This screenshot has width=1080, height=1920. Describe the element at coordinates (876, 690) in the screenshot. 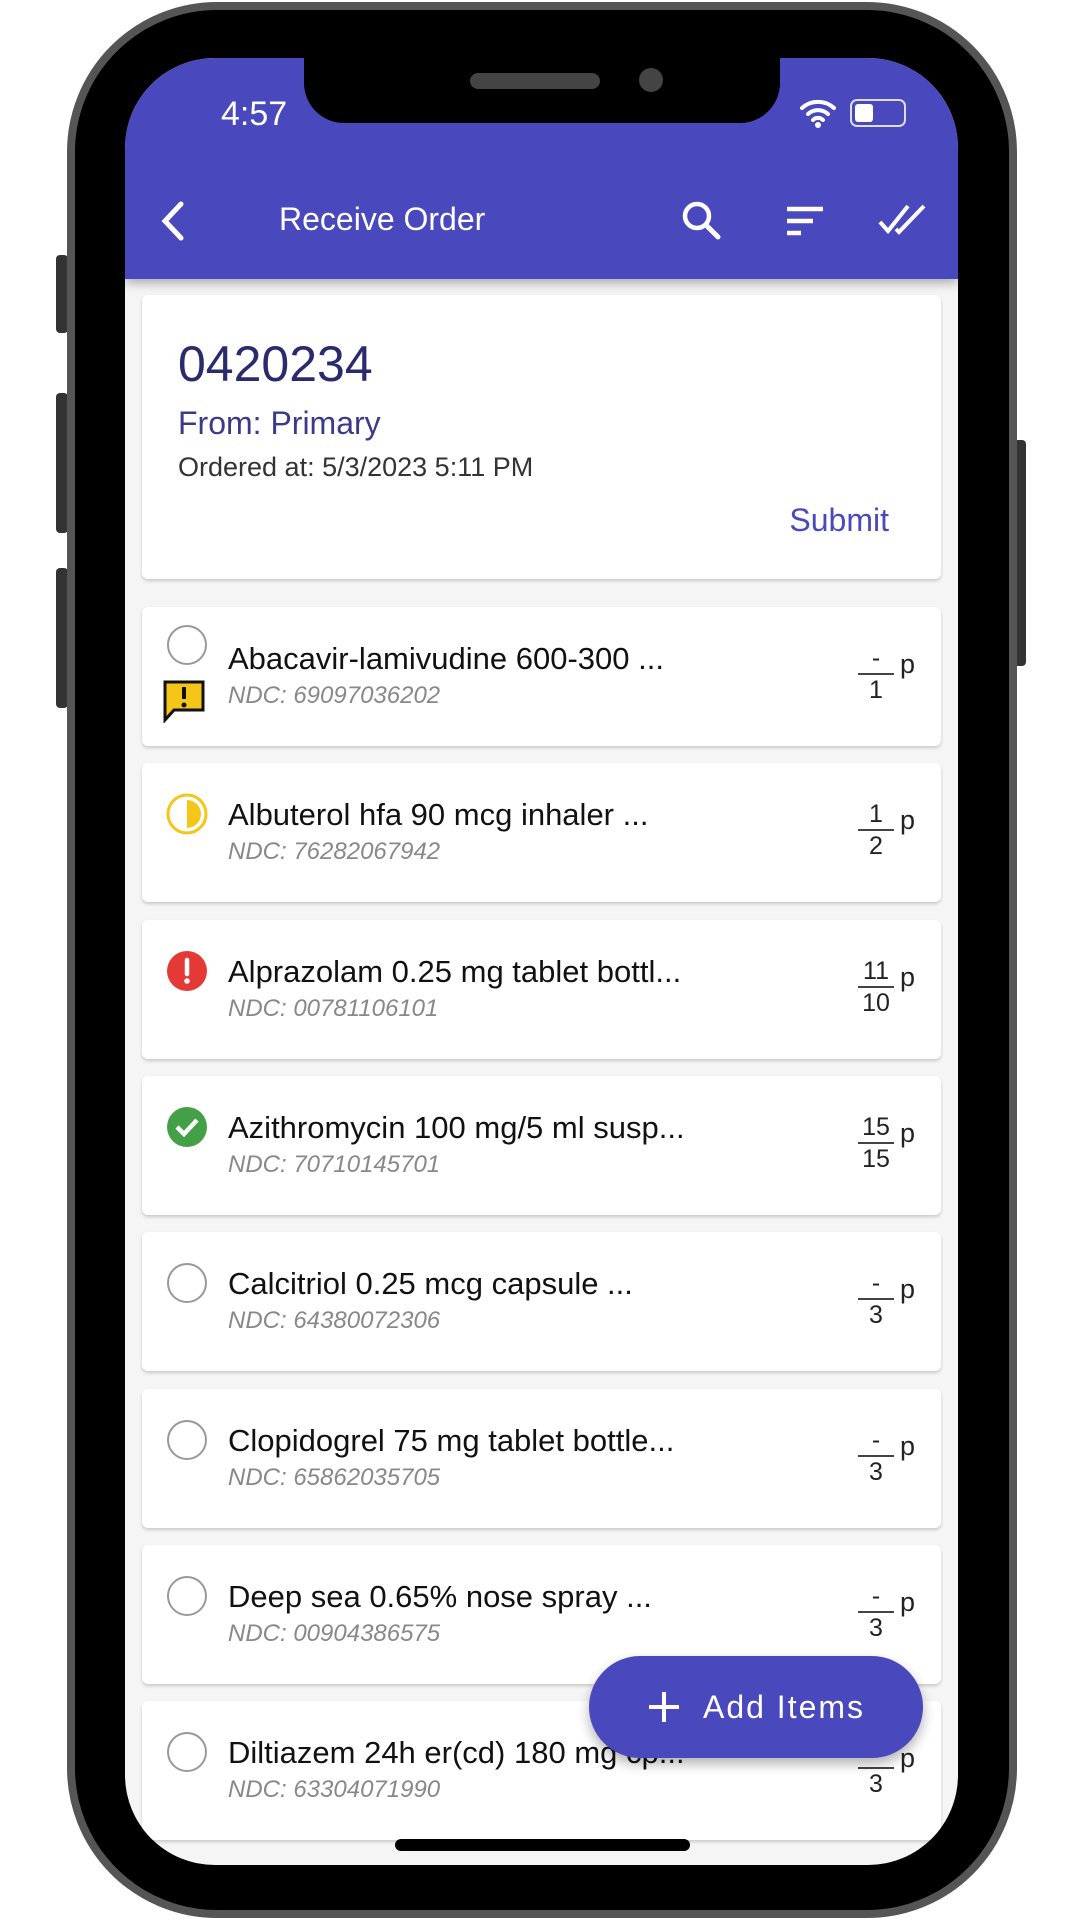

I see `ordered-qty: 1` at that location.